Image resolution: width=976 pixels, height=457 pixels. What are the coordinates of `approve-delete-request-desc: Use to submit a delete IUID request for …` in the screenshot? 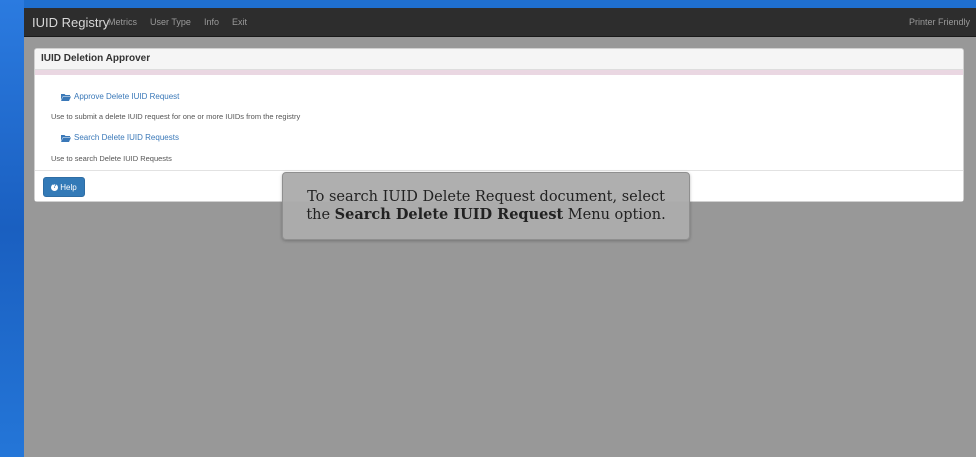 It's located at (176, 116).